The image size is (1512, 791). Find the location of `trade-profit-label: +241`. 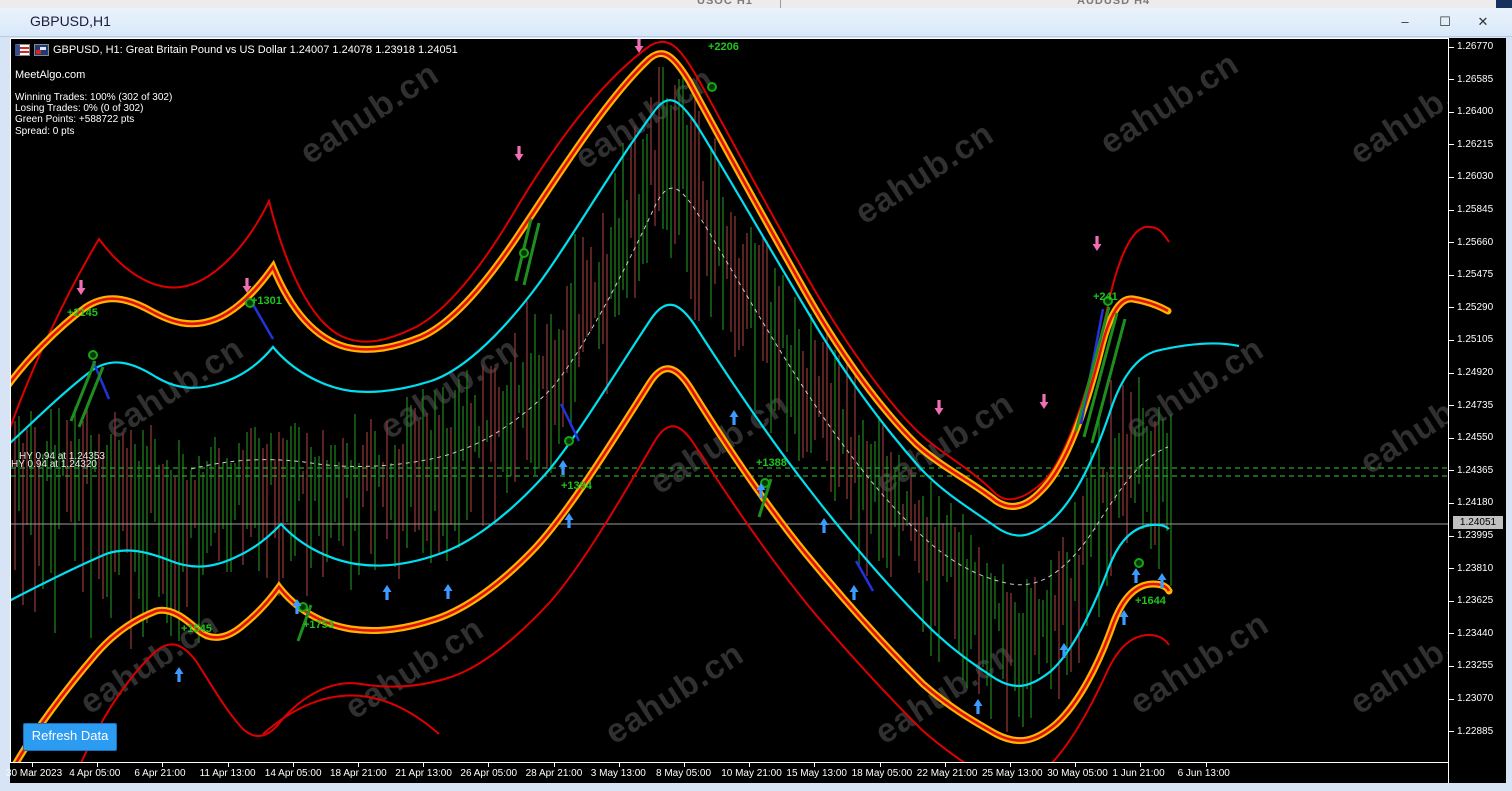

trade-profit-label: +241 is located at coordinates (1105, 297).